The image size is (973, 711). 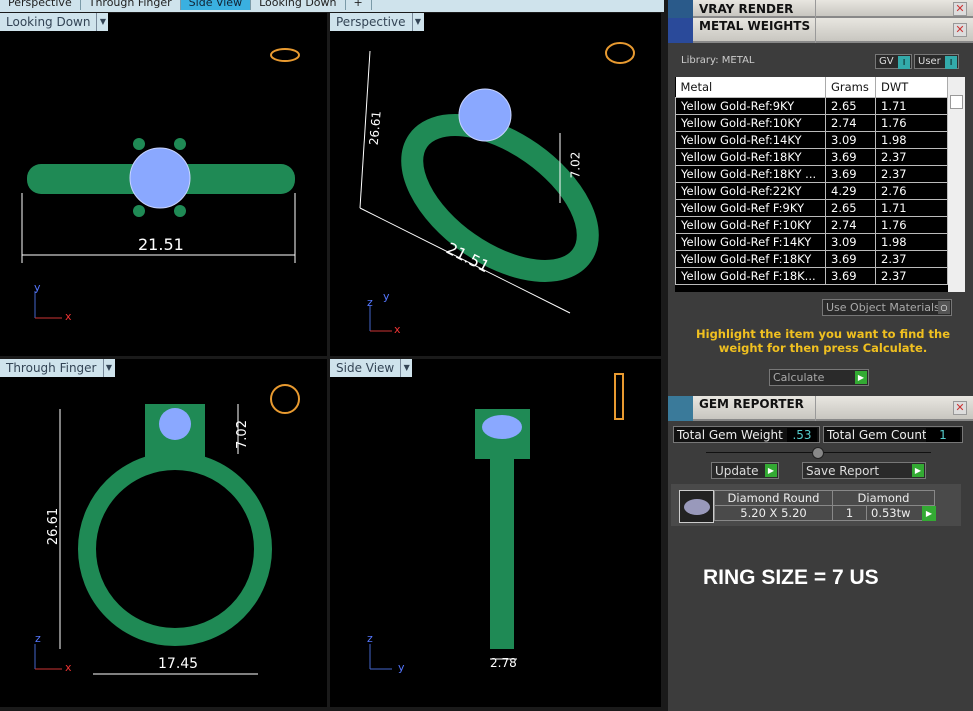 I want to click on metal-name: Yellow Gold-Ref F:9KY, so click(x=750, y=207).